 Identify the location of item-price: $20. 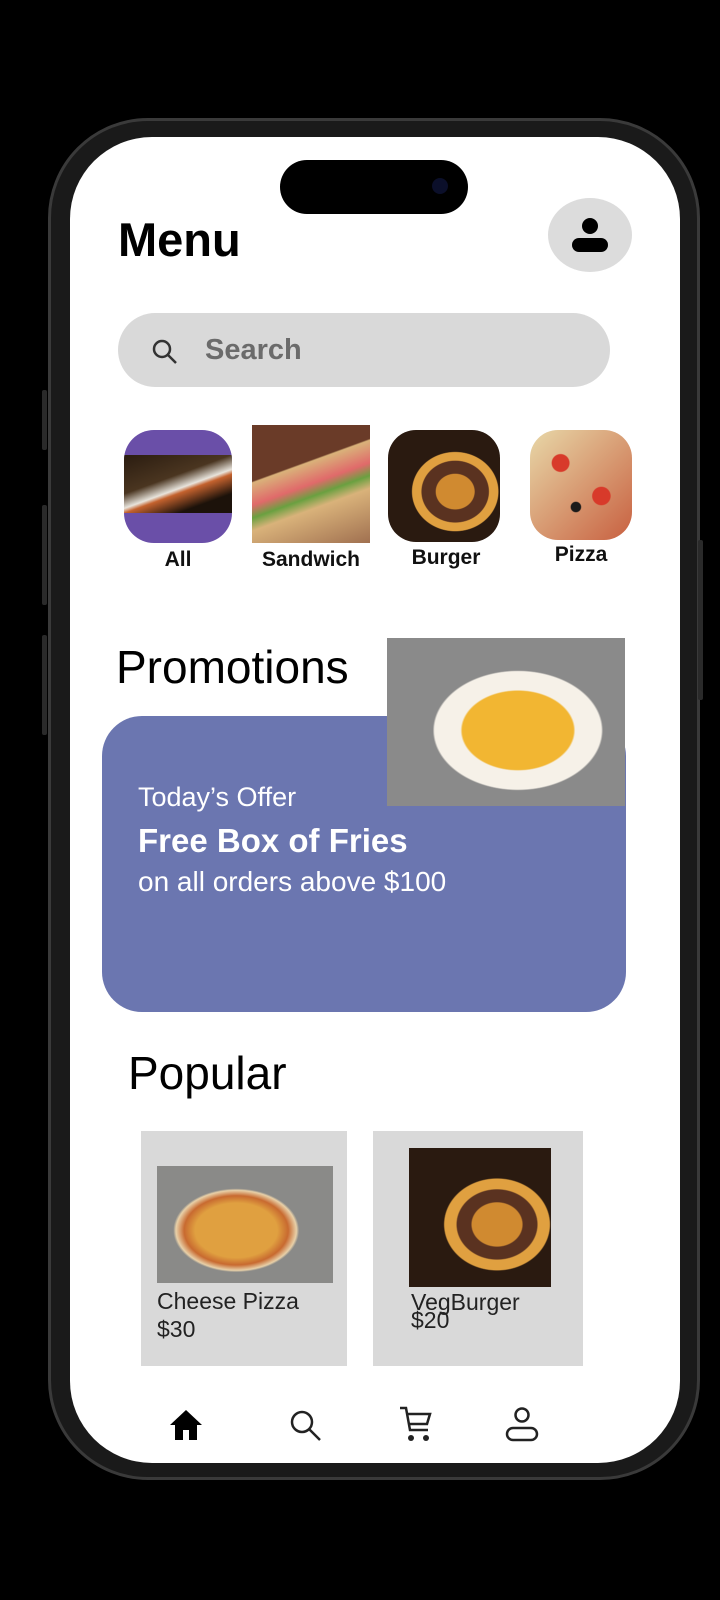
(430, 1320).